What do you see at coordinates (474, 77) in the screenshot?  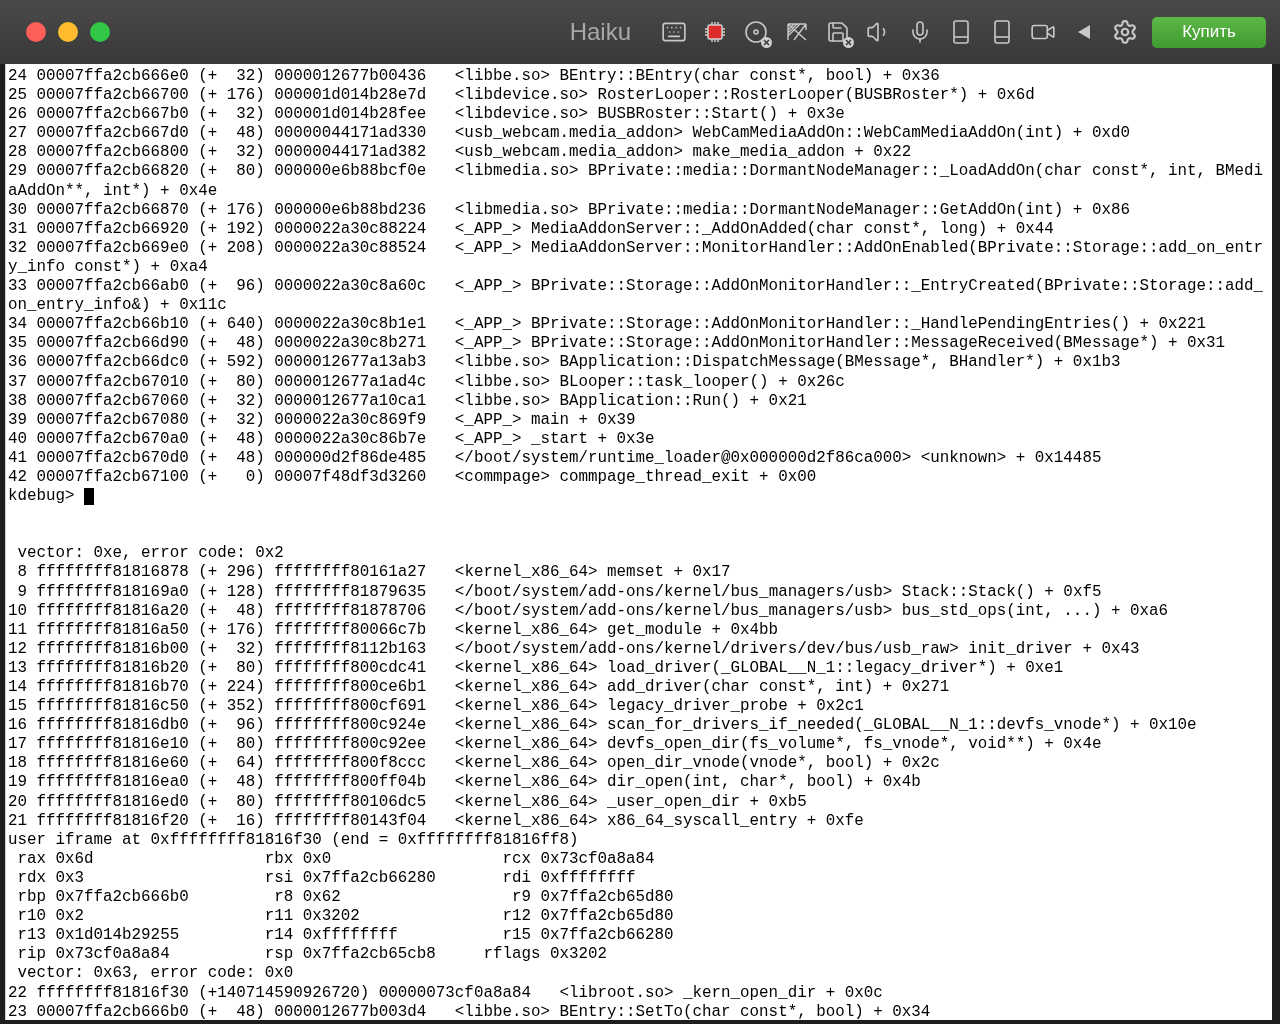 I see `terminal-line: 24 00007ffa2cb666e0 (+ 32) 0000012677b00436 <libbe.so> BEntry::BEntry(char const*, bool) + 0x36` at bounding box center [474, 77].